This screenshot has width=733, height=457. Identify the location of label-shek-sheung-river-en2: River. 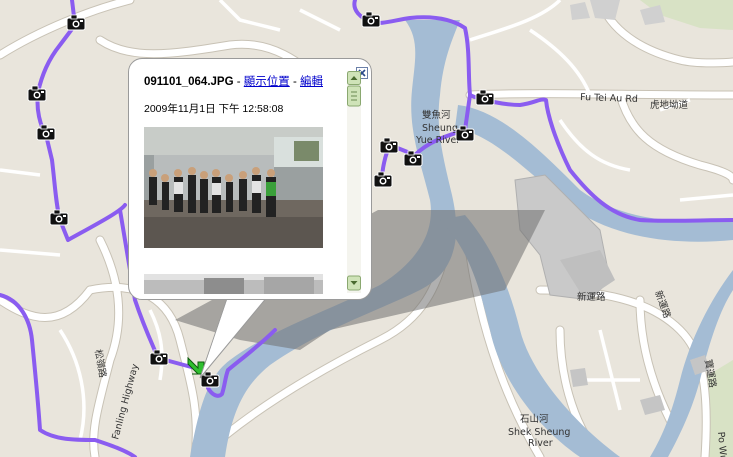
(540, 443).